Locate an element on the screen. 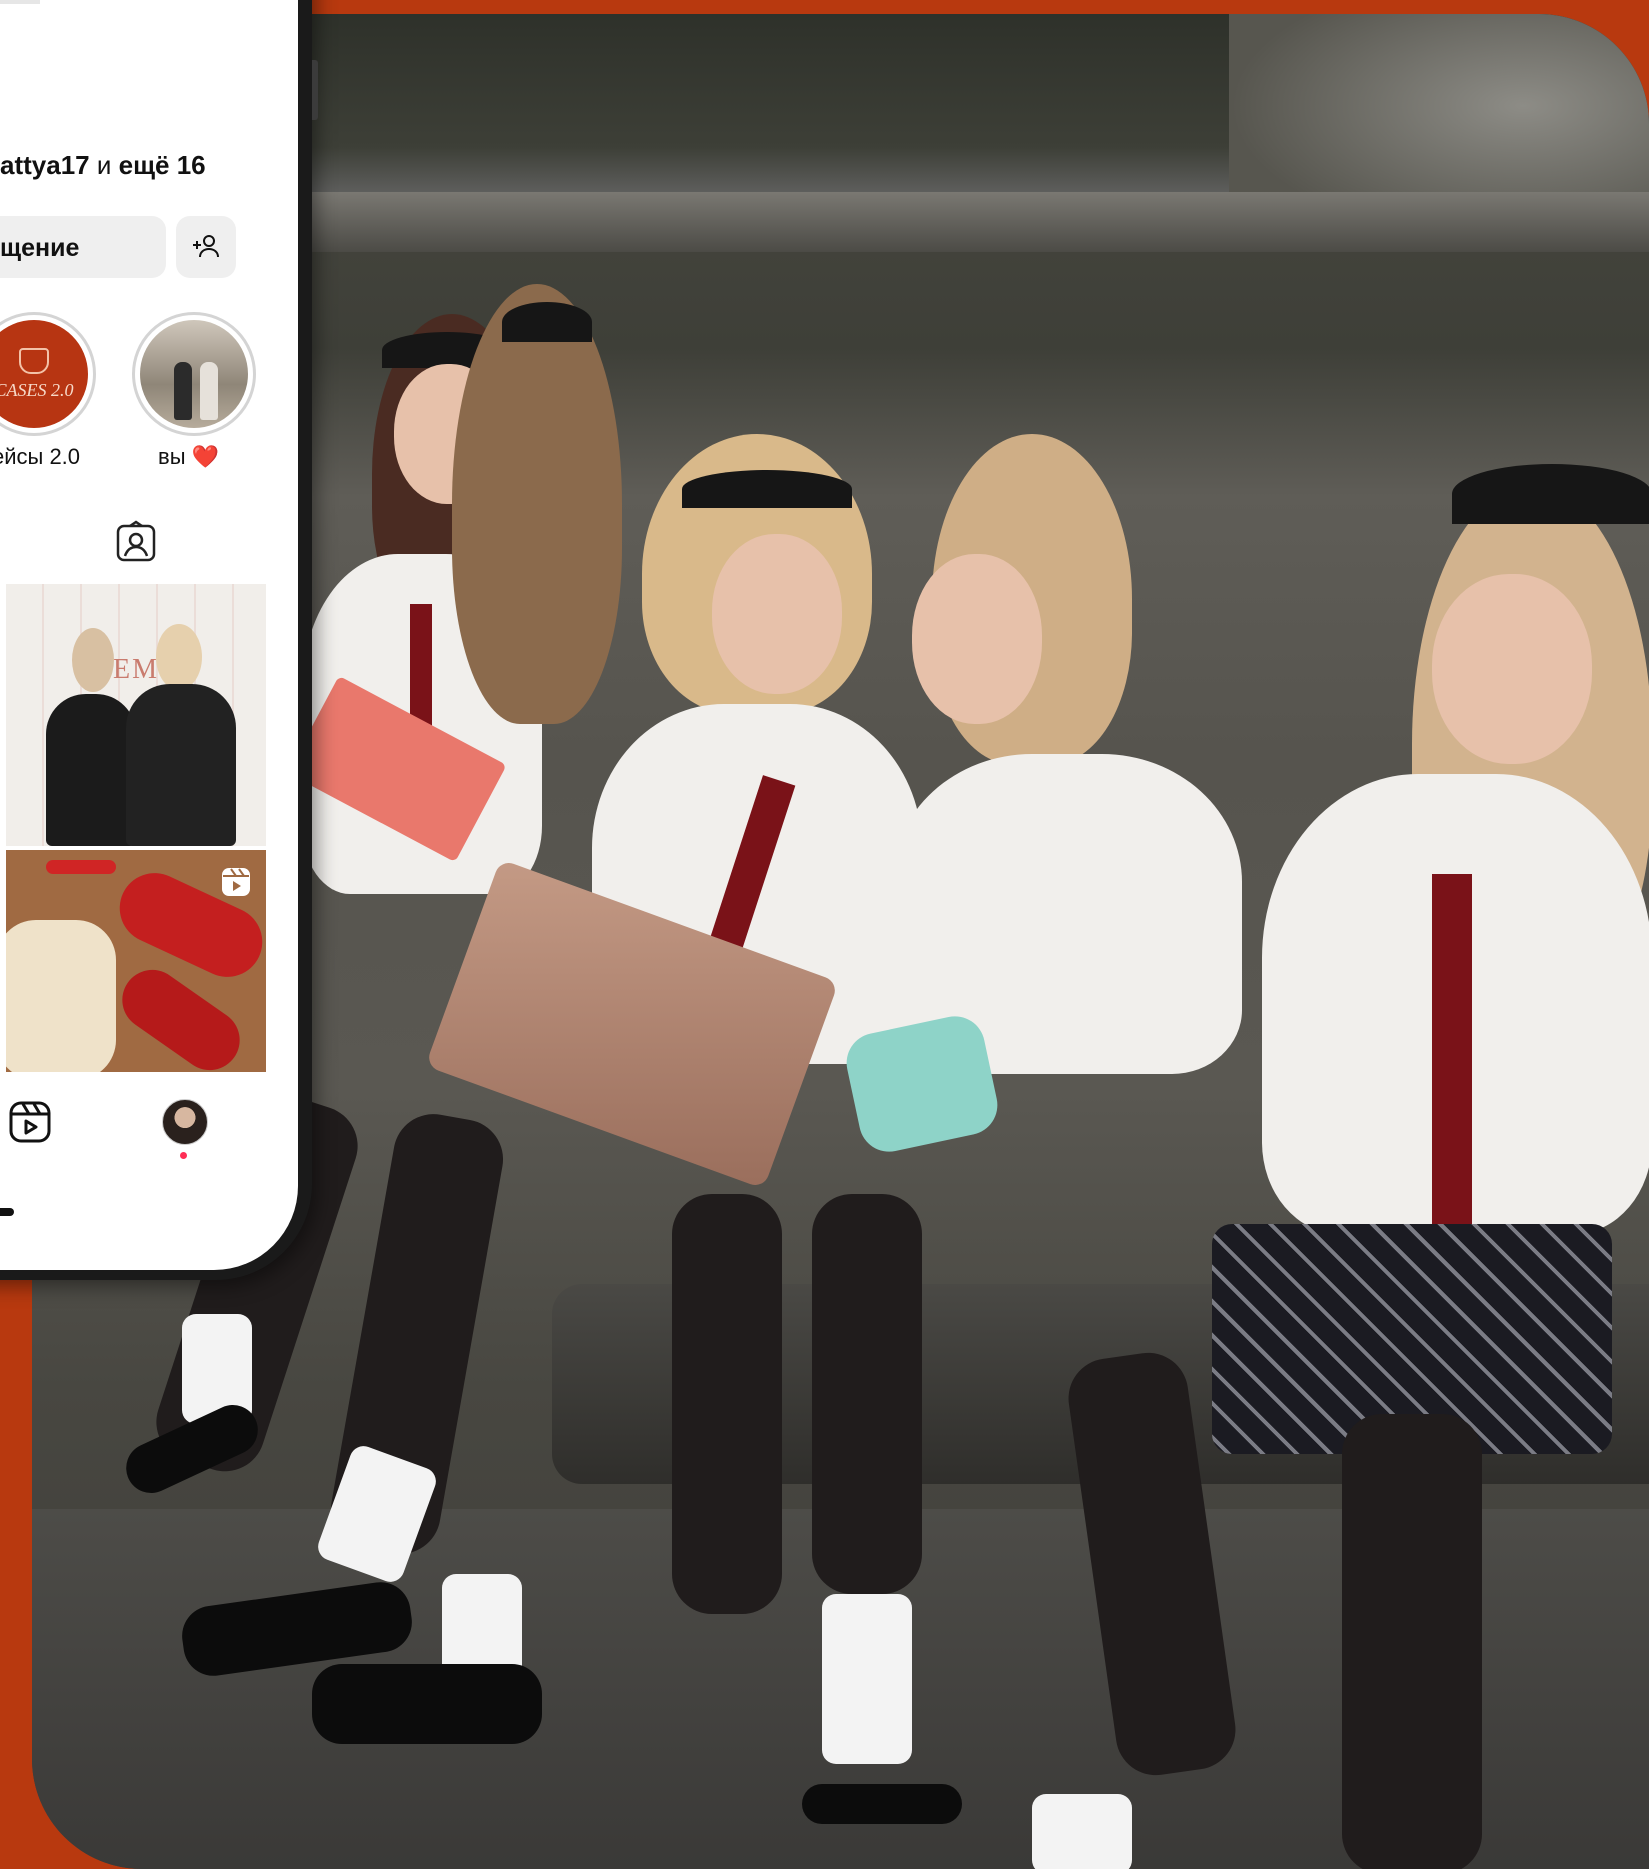  screen-top-edge is located at coordinates (20, 2).